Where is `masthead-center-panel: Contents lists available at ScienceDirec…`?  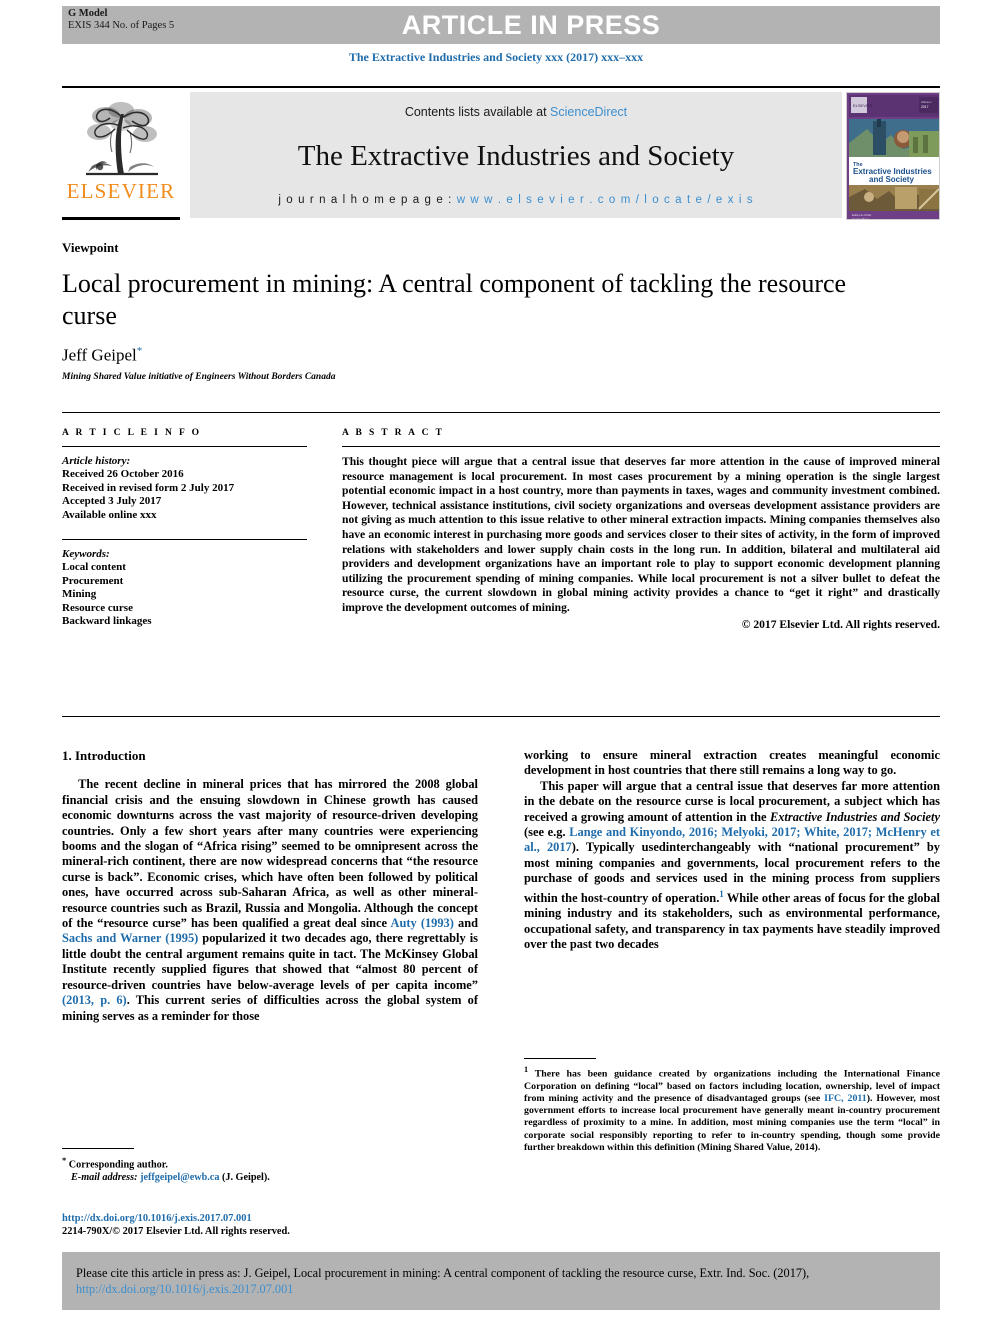 masthead-center-panel: Contents lists available at ScienceDirec… is located at coordinates (516, 155).